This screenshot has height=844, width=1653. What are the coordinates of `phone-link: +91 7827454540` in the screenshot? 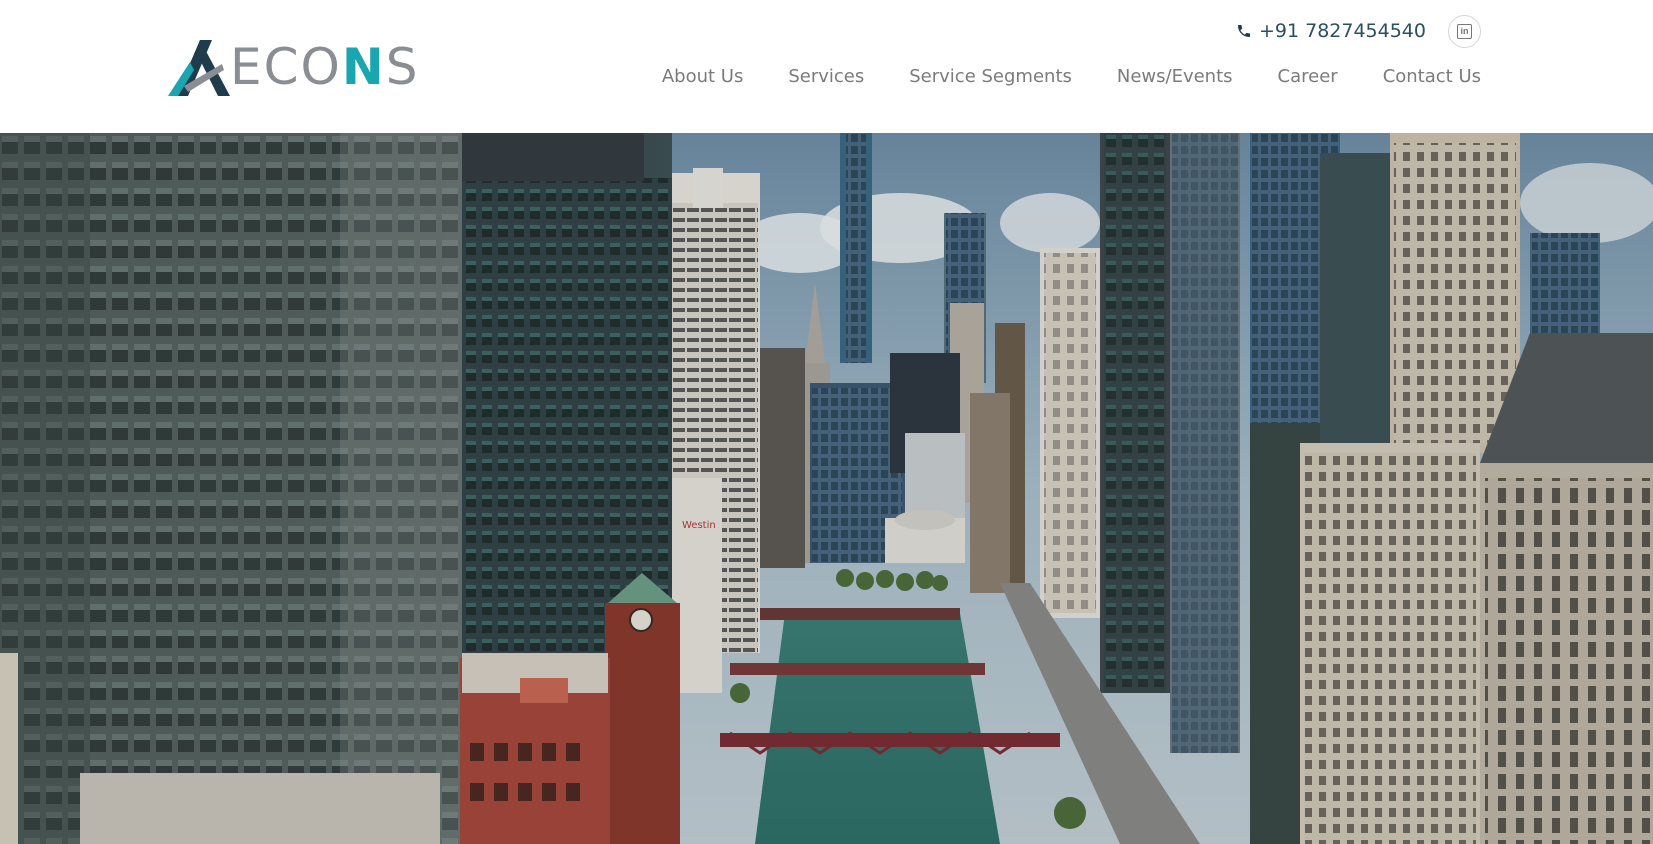 It's located at (1331, 31).